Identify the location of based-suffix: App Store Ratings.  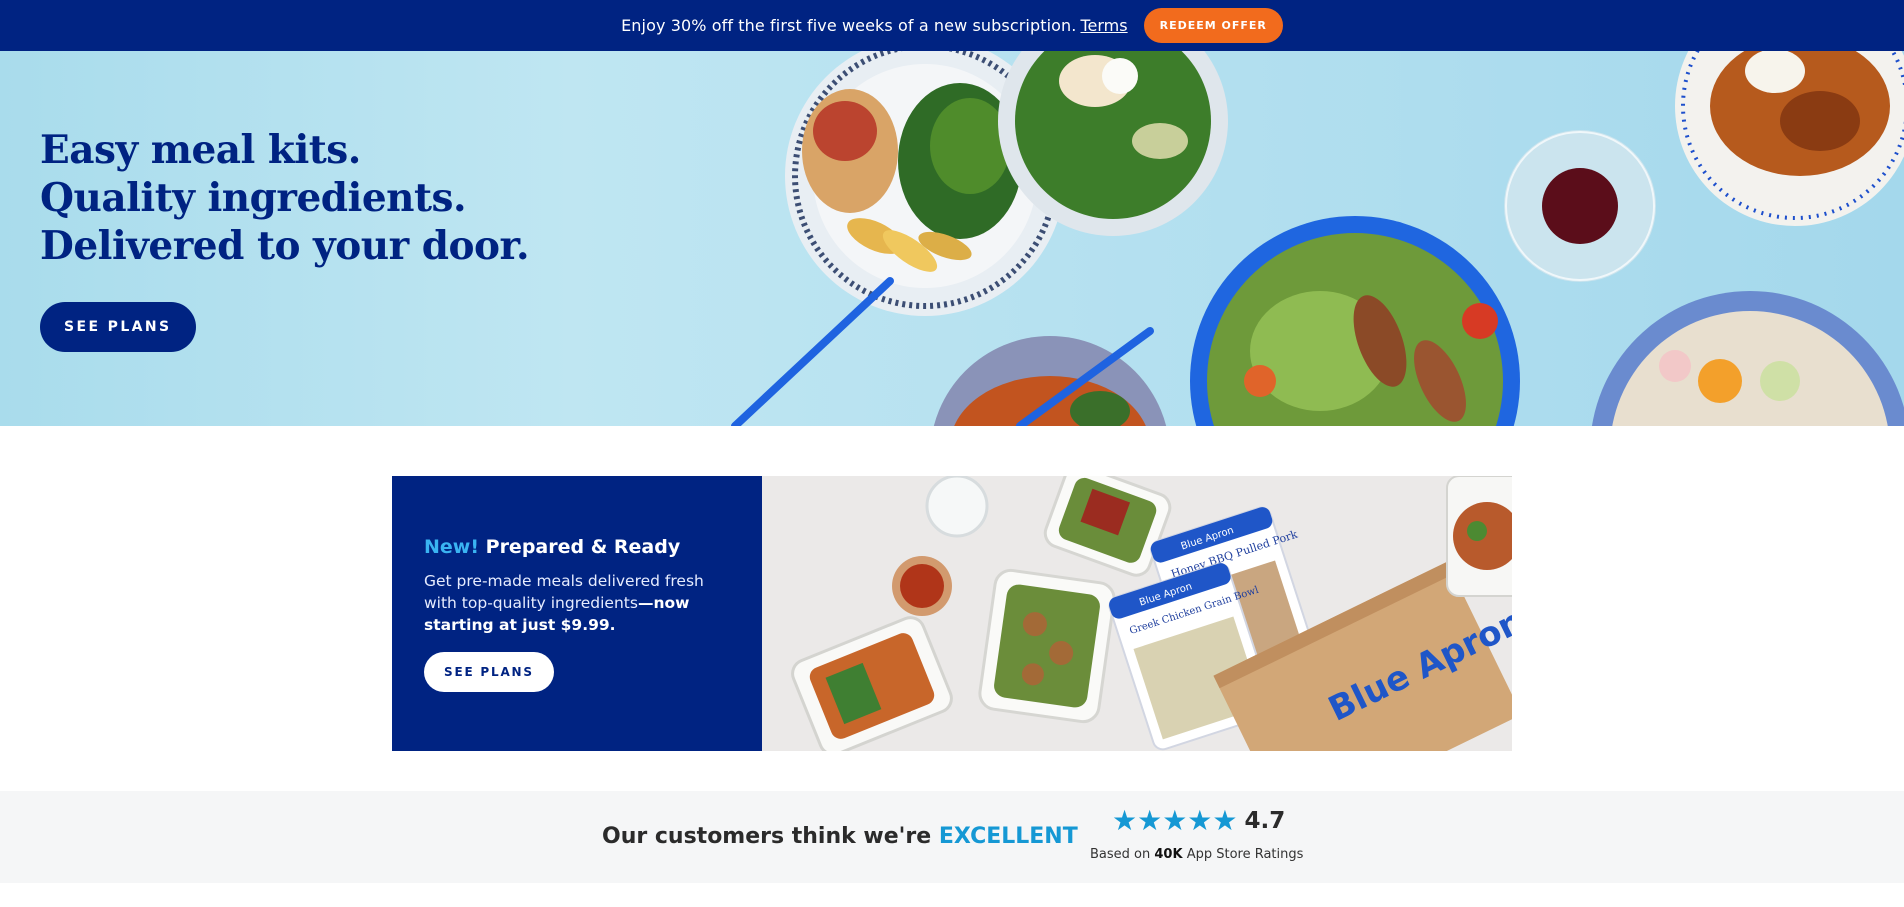
(1245, 854).